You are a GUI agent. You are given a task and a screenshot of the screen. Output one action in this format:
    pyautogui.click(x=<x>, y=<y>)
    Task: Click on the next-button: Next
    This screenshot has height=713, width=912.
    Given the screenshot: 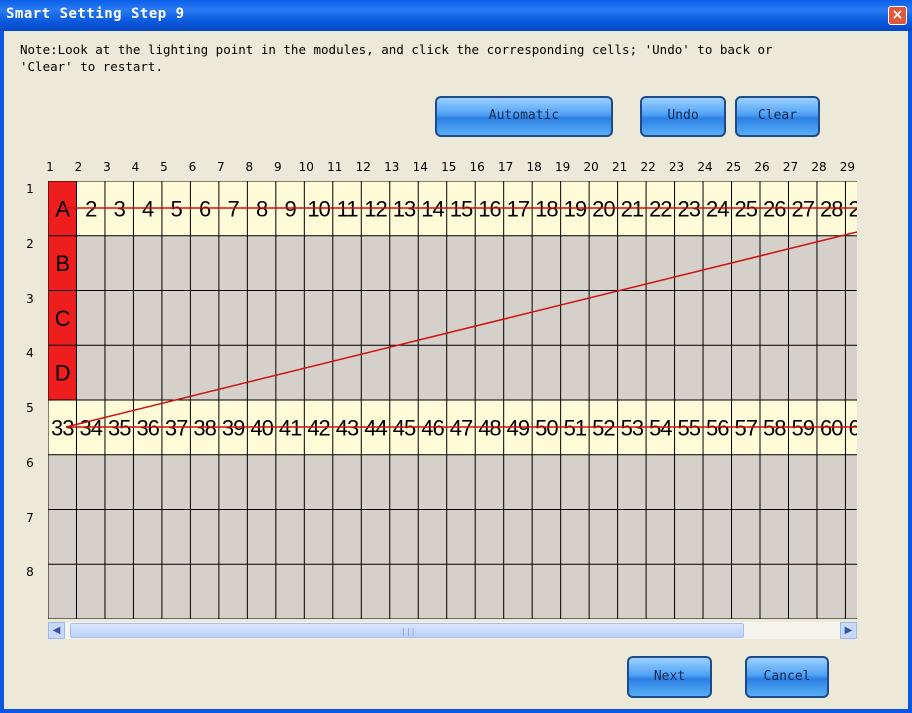 What is the action you would take?
    pyautogui.click(x=669, y=677)
    